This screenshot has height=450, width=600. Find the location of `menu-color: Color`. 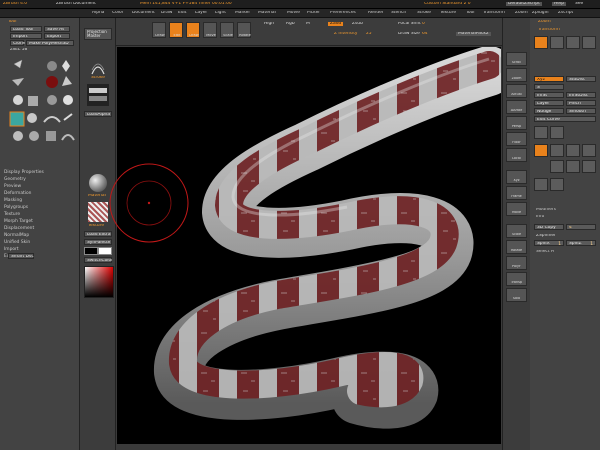

menu-color: Color is located at coordinates (117, 13).